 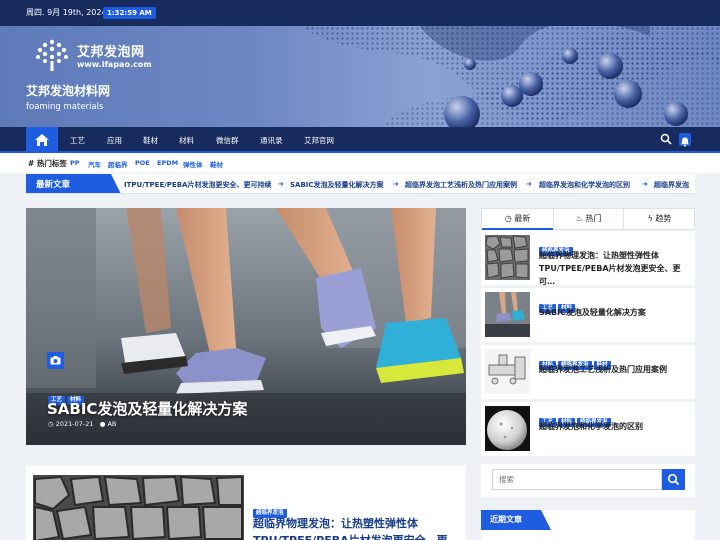 What do you see at coordinates (614, 369) in the screenshot?
I see `sidebar-post-title: 超临界发泡工艺浅析及热门应用案例` at bounding box center [614, 369].